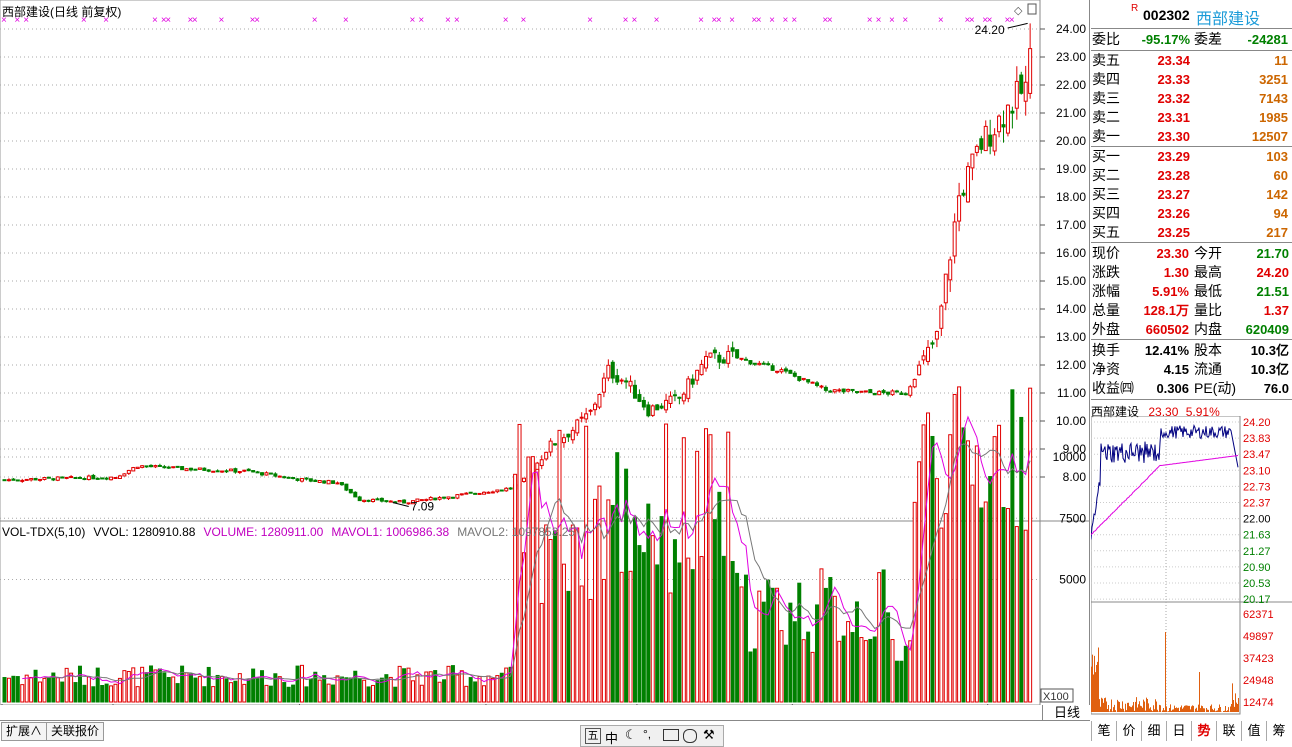 This screenshot has width=1292, height=747. I want to click on user-icon, so click(690, 736).